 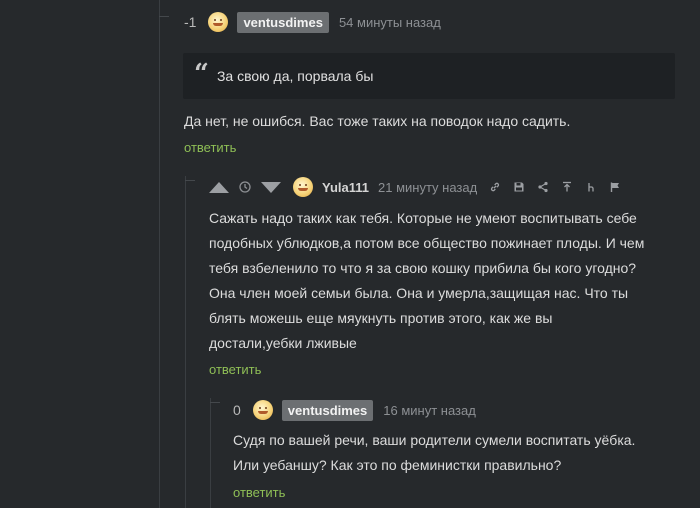 I want to click on comment-timestamp: 16 минут назад, so click(x=429, y=410).